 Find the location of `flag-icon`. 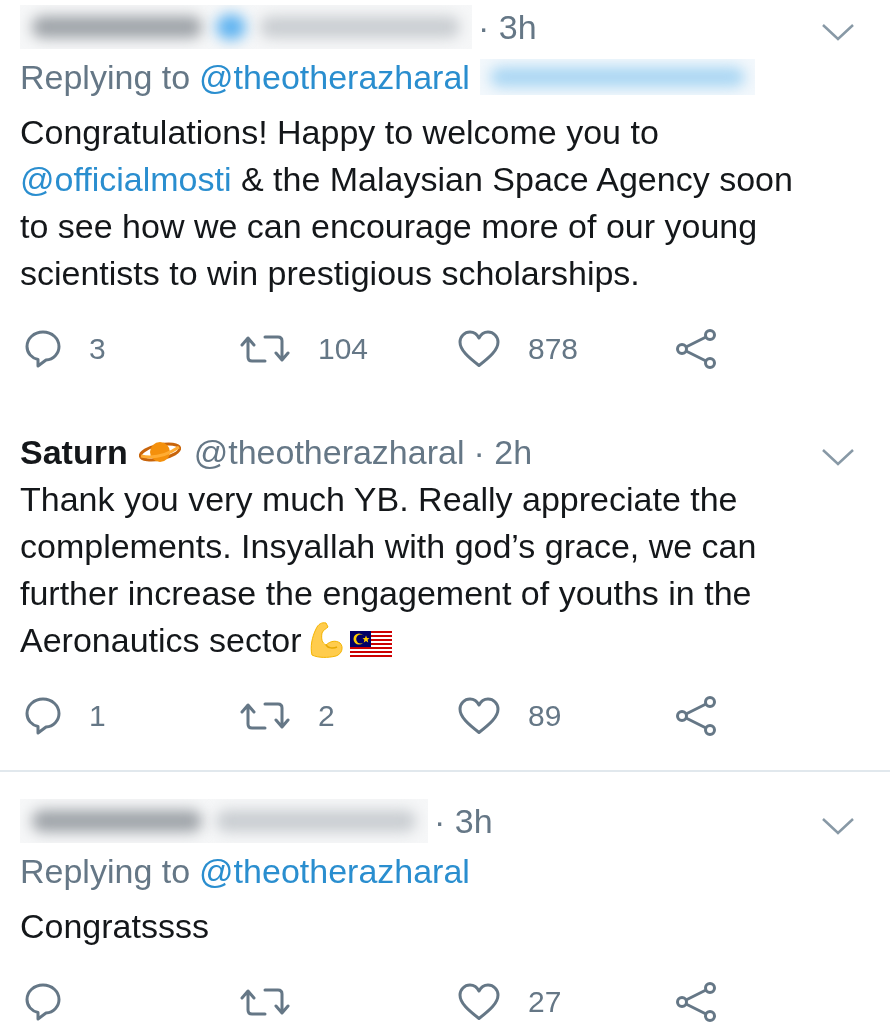

flag-icon is located at coordinates (370, 645).